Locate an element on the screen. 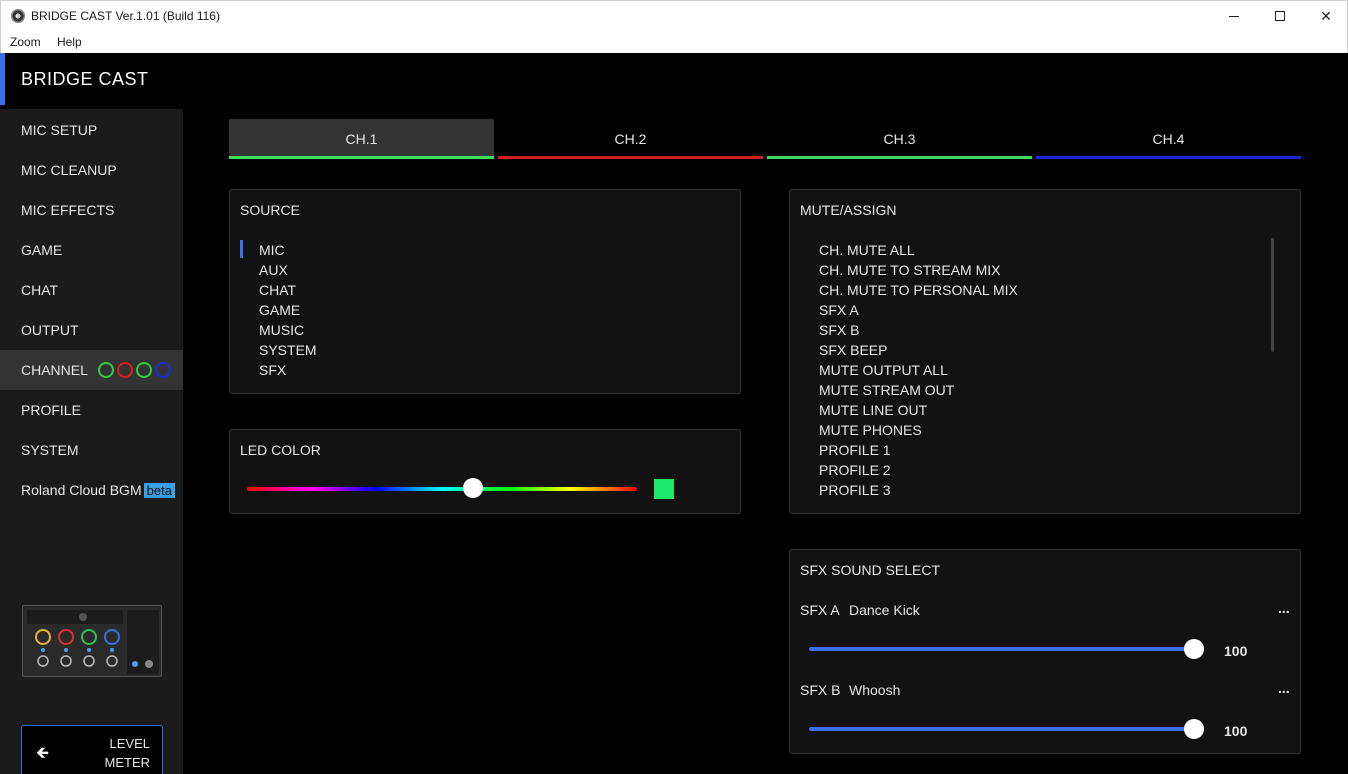 The image size is (1348, 774). sidebar-item-label: CHAT is located at coordinates (40, 290).